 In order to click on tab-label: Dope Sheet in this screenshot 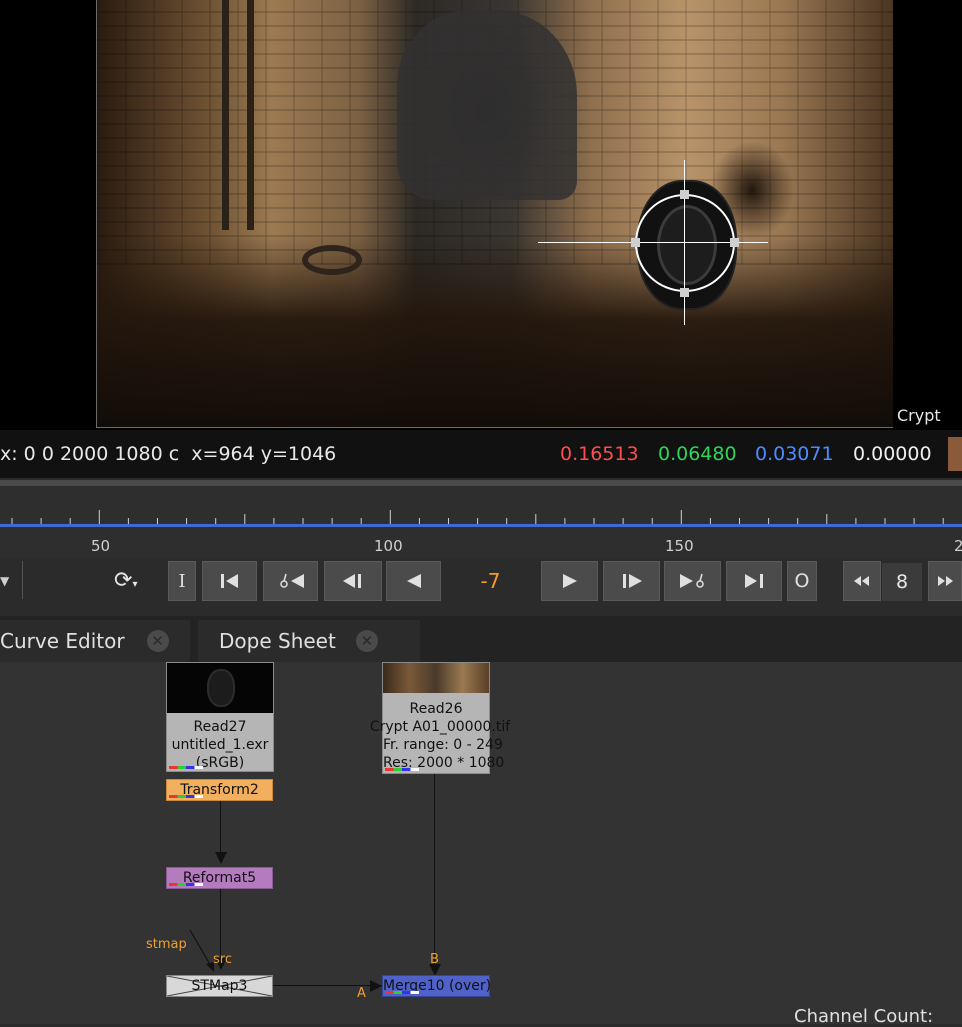, I will do `click(277, 641)`.